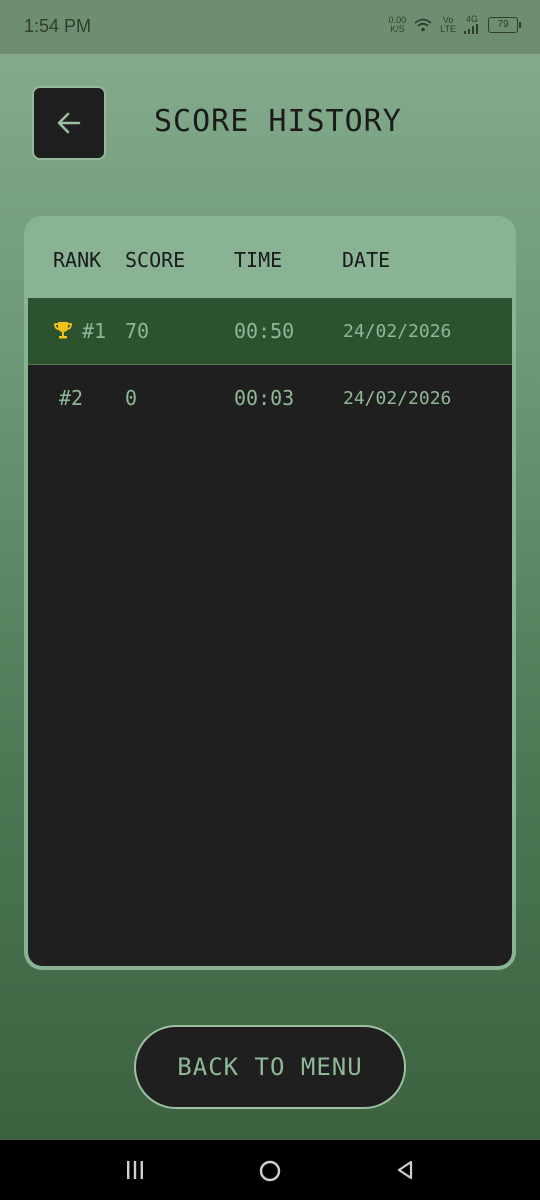  I want to click on back-to-menu-button: BACK TO MENU, so click(270, 1067).